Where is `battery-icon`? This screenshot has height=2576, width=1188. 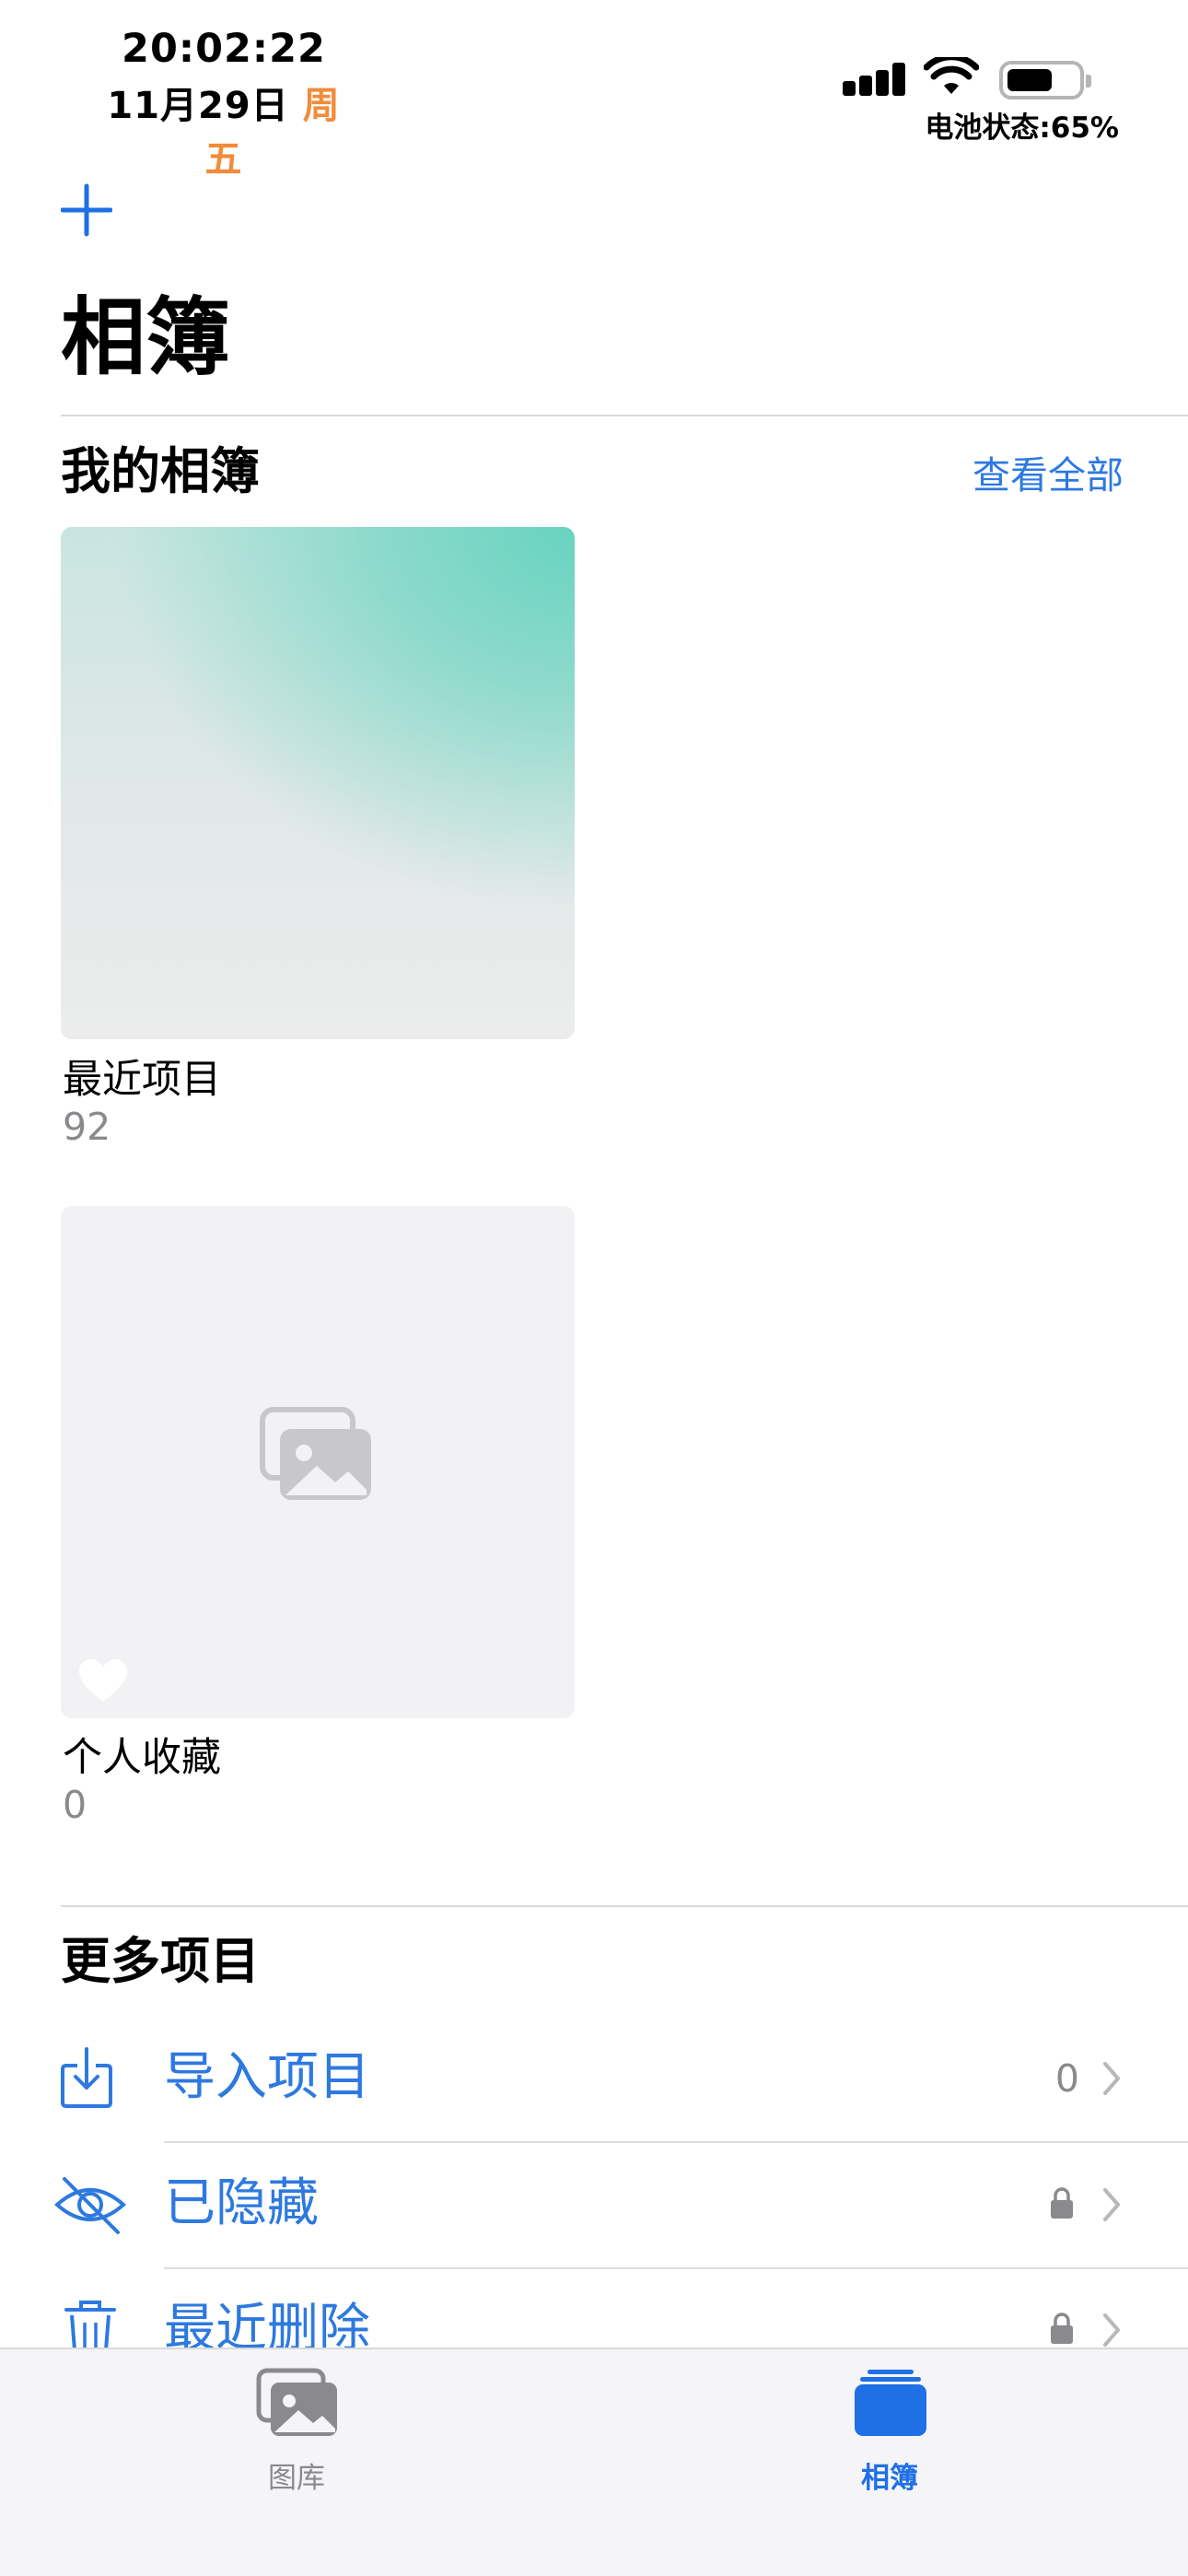
battery-icon is located at coordinates (1045, 80).